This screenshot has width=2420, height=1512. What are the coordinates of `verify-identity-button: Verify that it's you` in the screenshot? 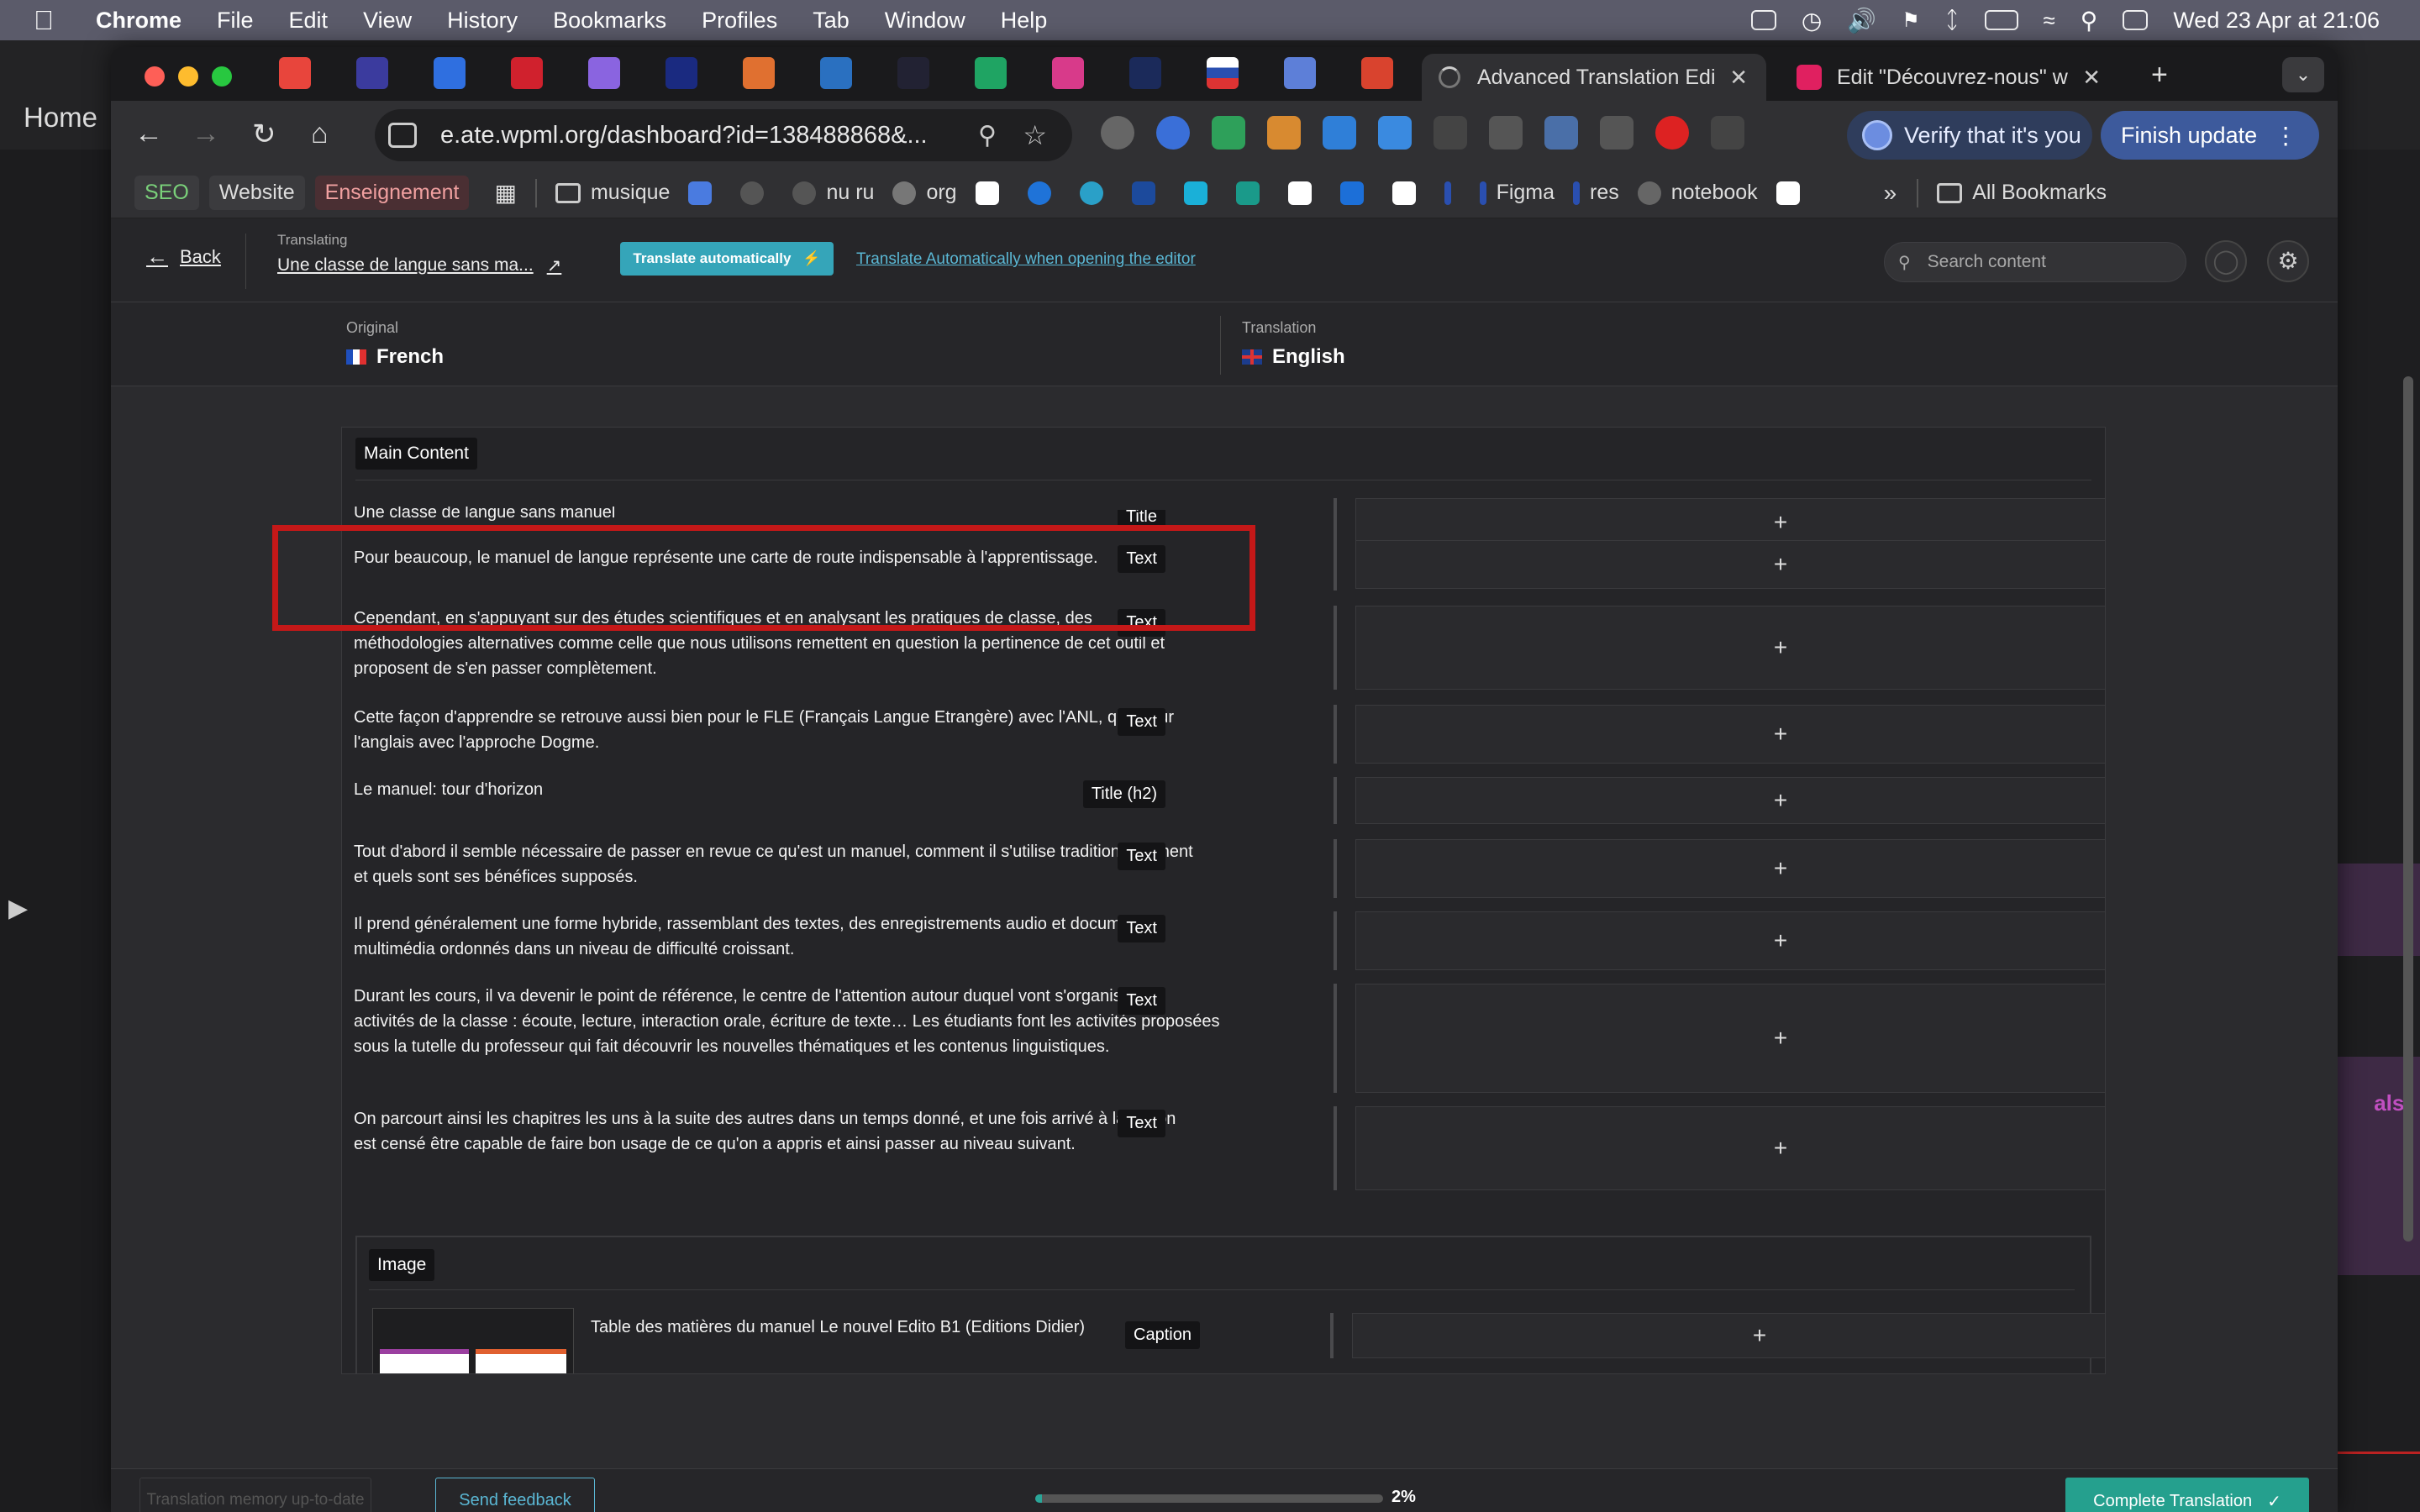 It's located at (1970, 135).